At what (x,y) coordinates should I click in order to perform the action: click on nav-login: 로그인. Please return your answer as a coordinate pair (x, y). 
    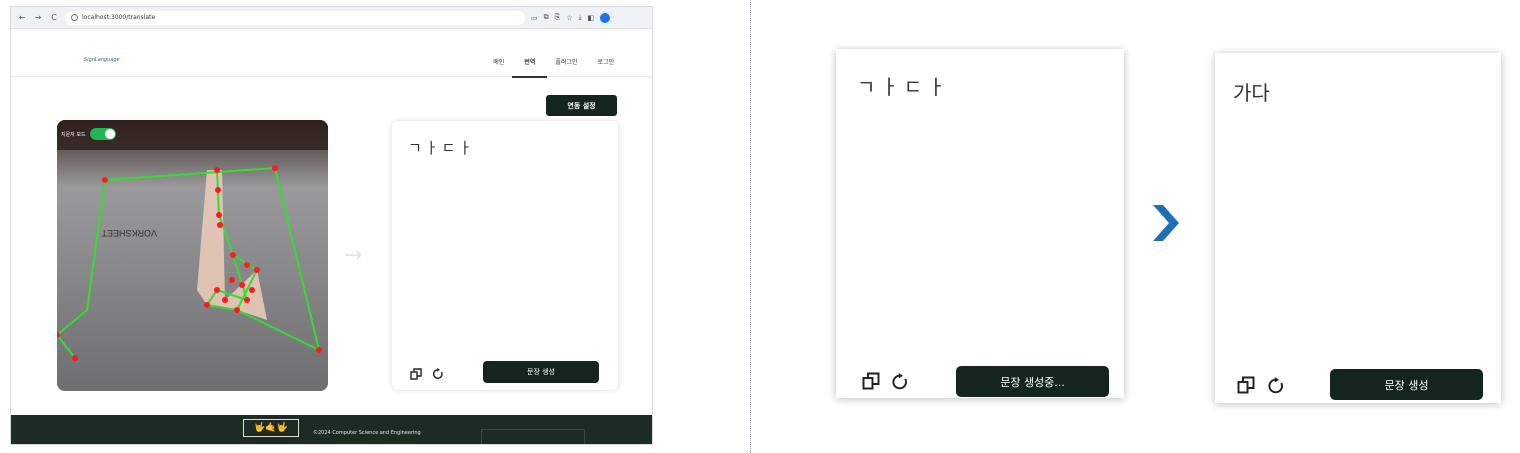
    Looking at the image, I should click on (605, 61).